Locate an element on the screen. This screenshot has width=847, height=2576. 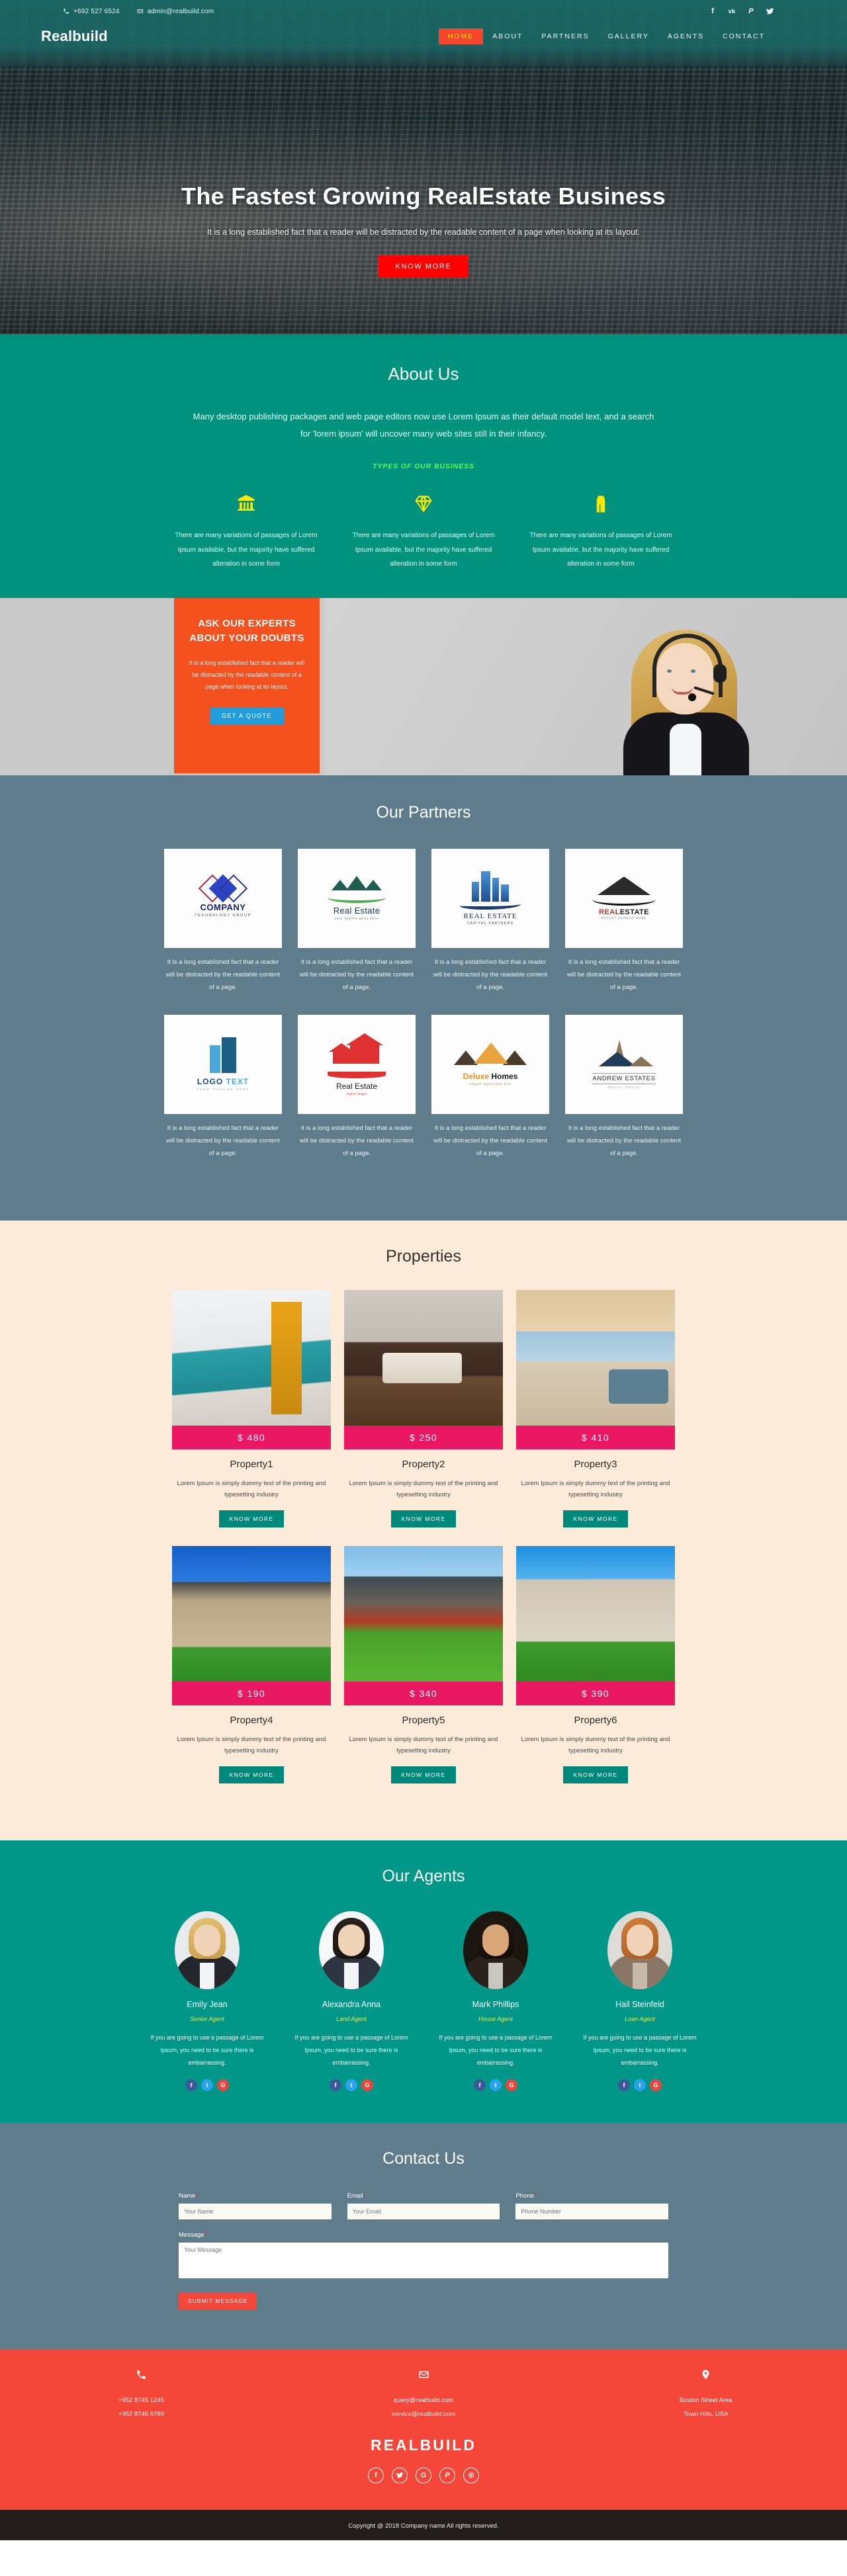
topbar-email: admin@realbuild.com is located at coordinates (175, 11).